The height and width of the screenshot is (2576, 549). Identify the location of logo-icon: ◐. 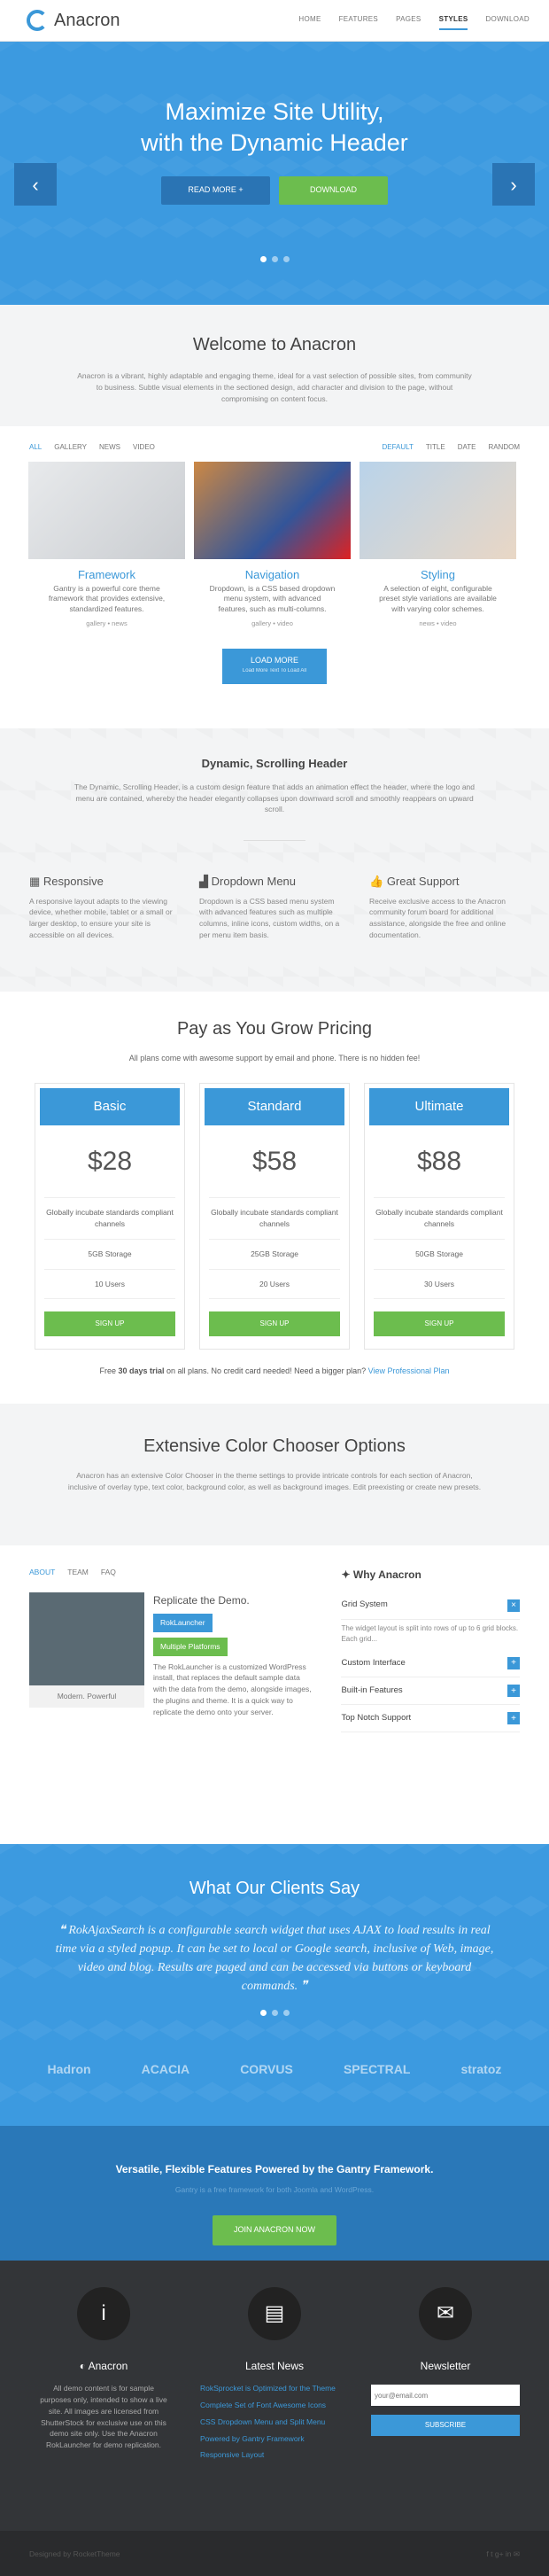
(82, 2367).